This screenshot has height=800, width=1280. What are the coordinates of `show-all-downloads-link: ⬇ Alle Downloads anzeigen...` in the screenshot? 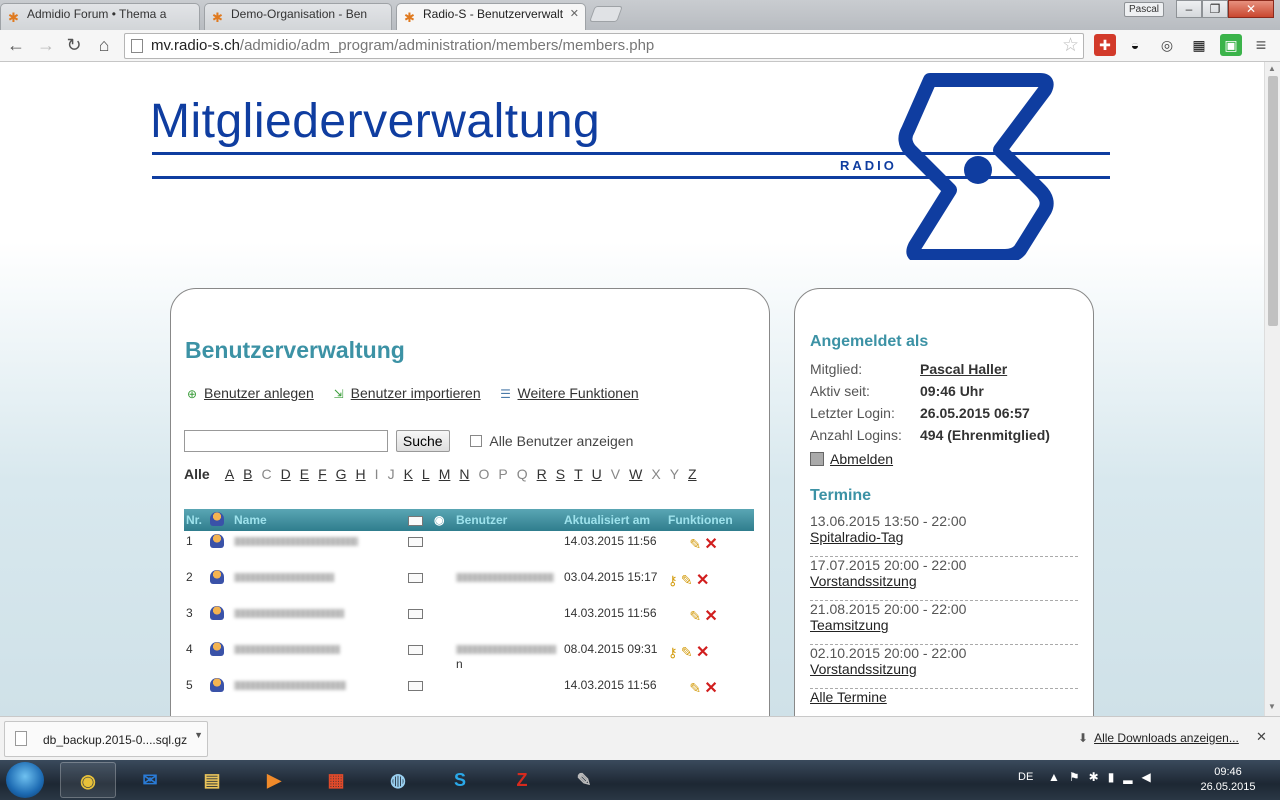 It's located at (1158, 738).